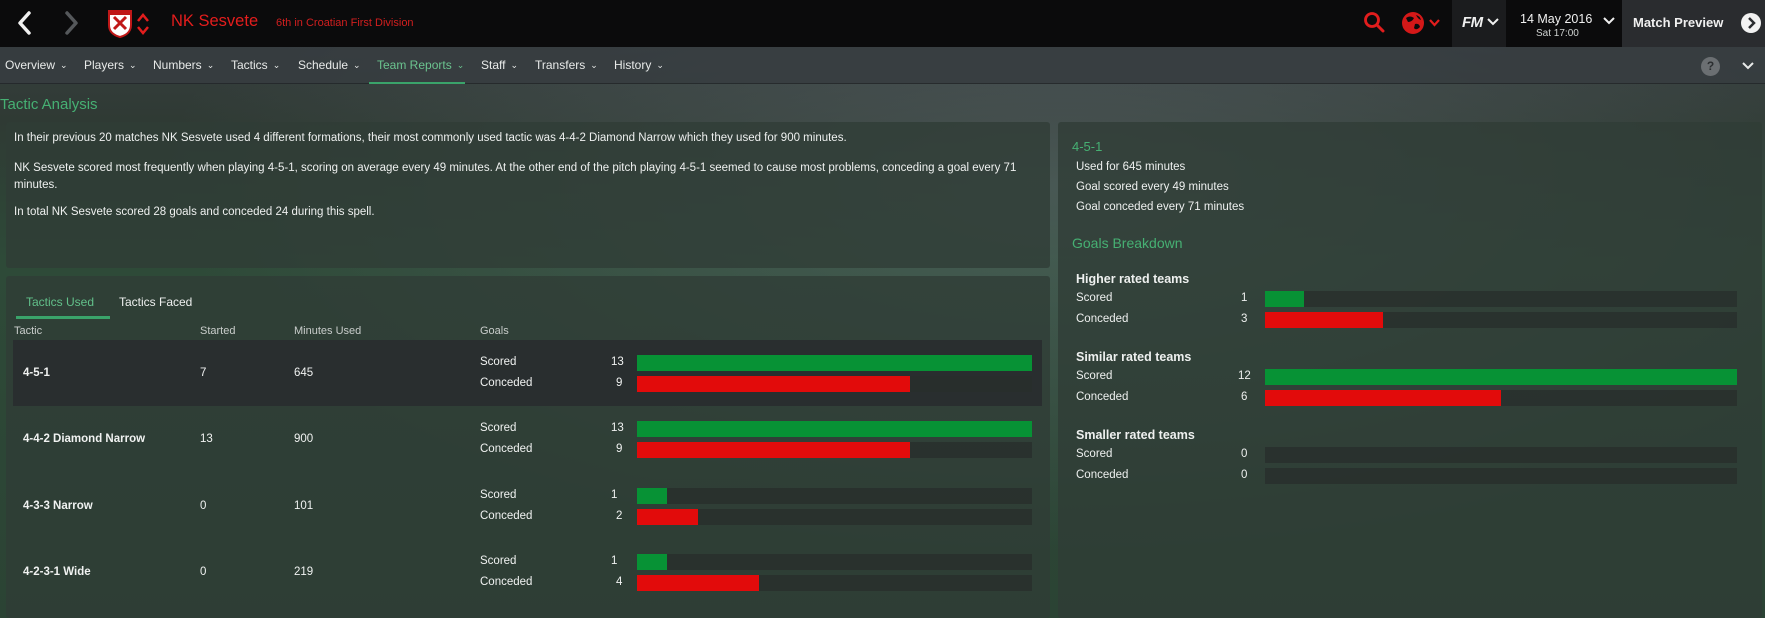 Image resolution: width=1765 pixels, height=618 pixels. Describe the element at coordinates (1678, 22) in the screenshot. I see `match-preview-label: Match Preview` at that location.